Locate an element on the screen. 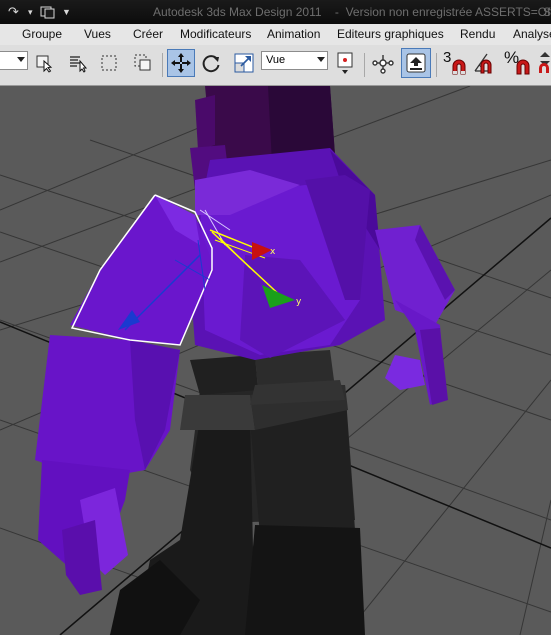 The image size is (551, 635). use-pivot-point-center-button is located at coordinates (346, 63).